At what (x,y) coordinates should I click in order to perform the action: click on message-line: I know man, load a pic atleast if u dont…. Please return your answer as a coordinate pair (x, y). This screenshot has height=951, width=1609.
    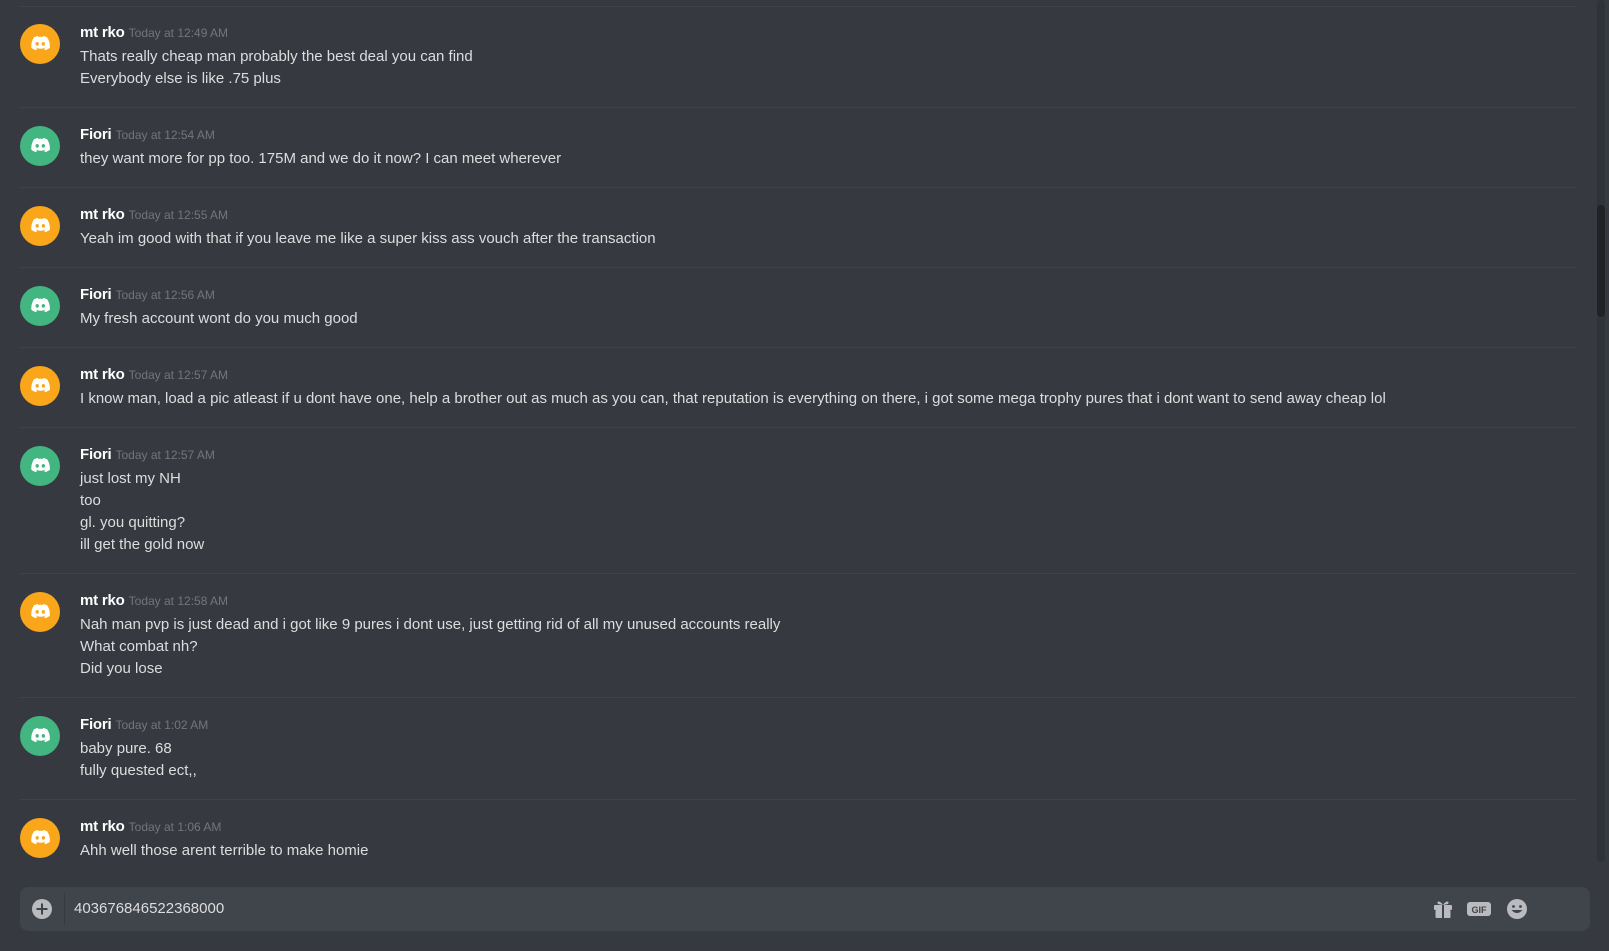
    Looking at the image, I should click on (733, 398).